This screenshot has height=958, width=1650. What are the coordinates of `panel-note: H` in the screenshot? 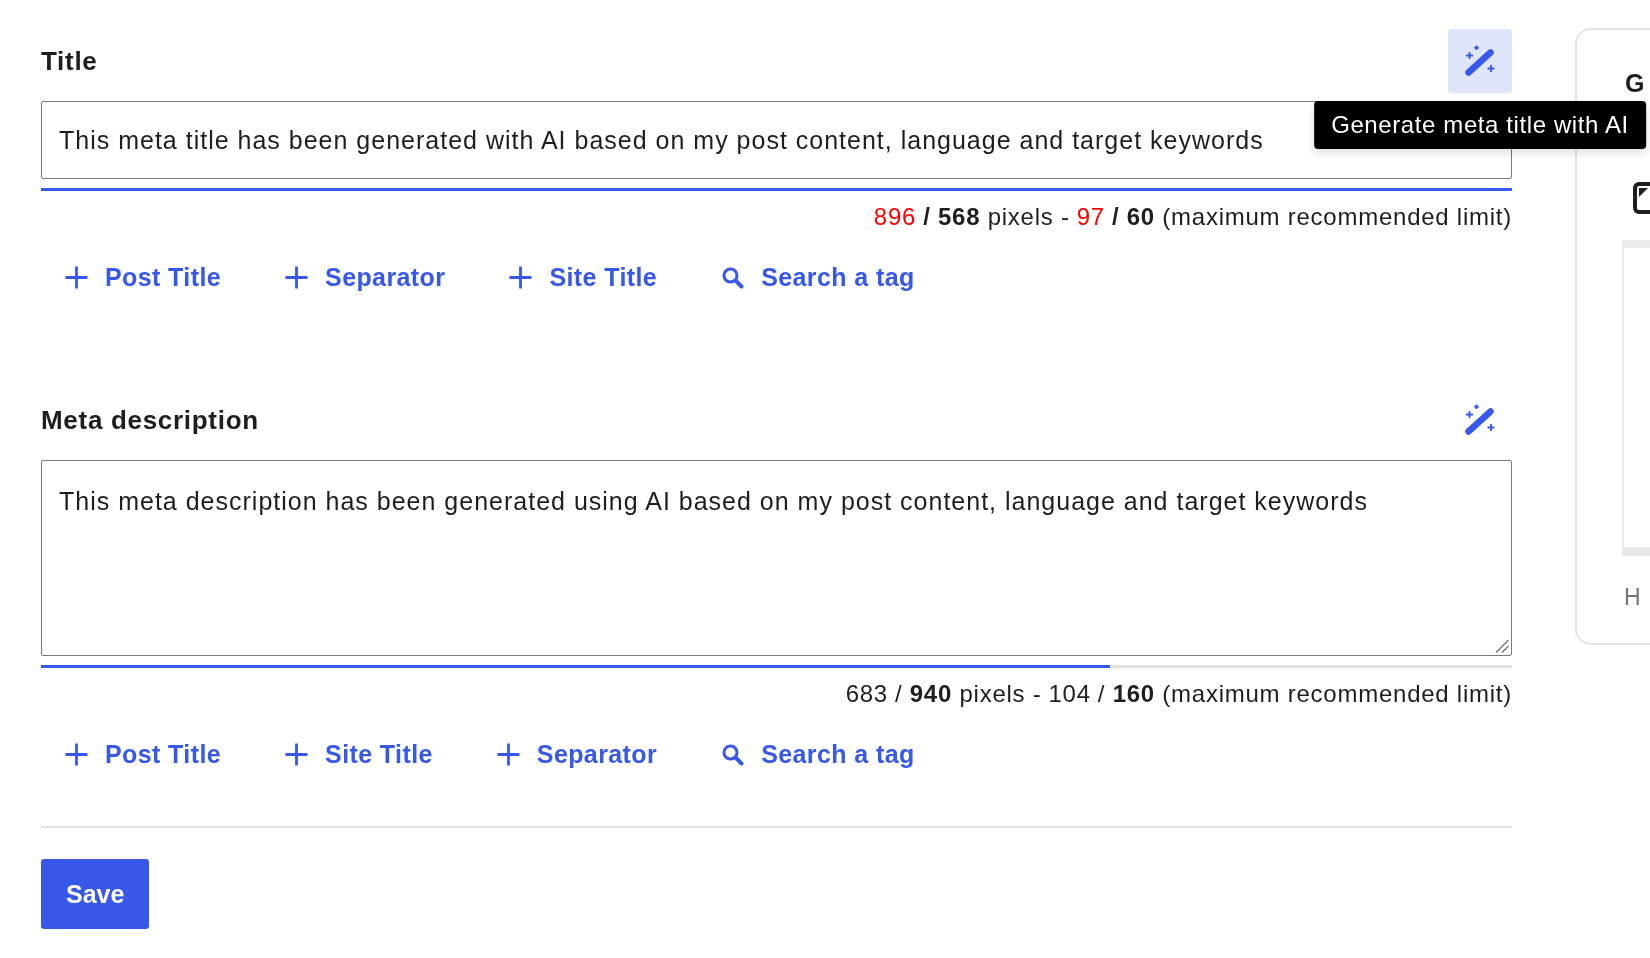 It's located at (1633, 597).